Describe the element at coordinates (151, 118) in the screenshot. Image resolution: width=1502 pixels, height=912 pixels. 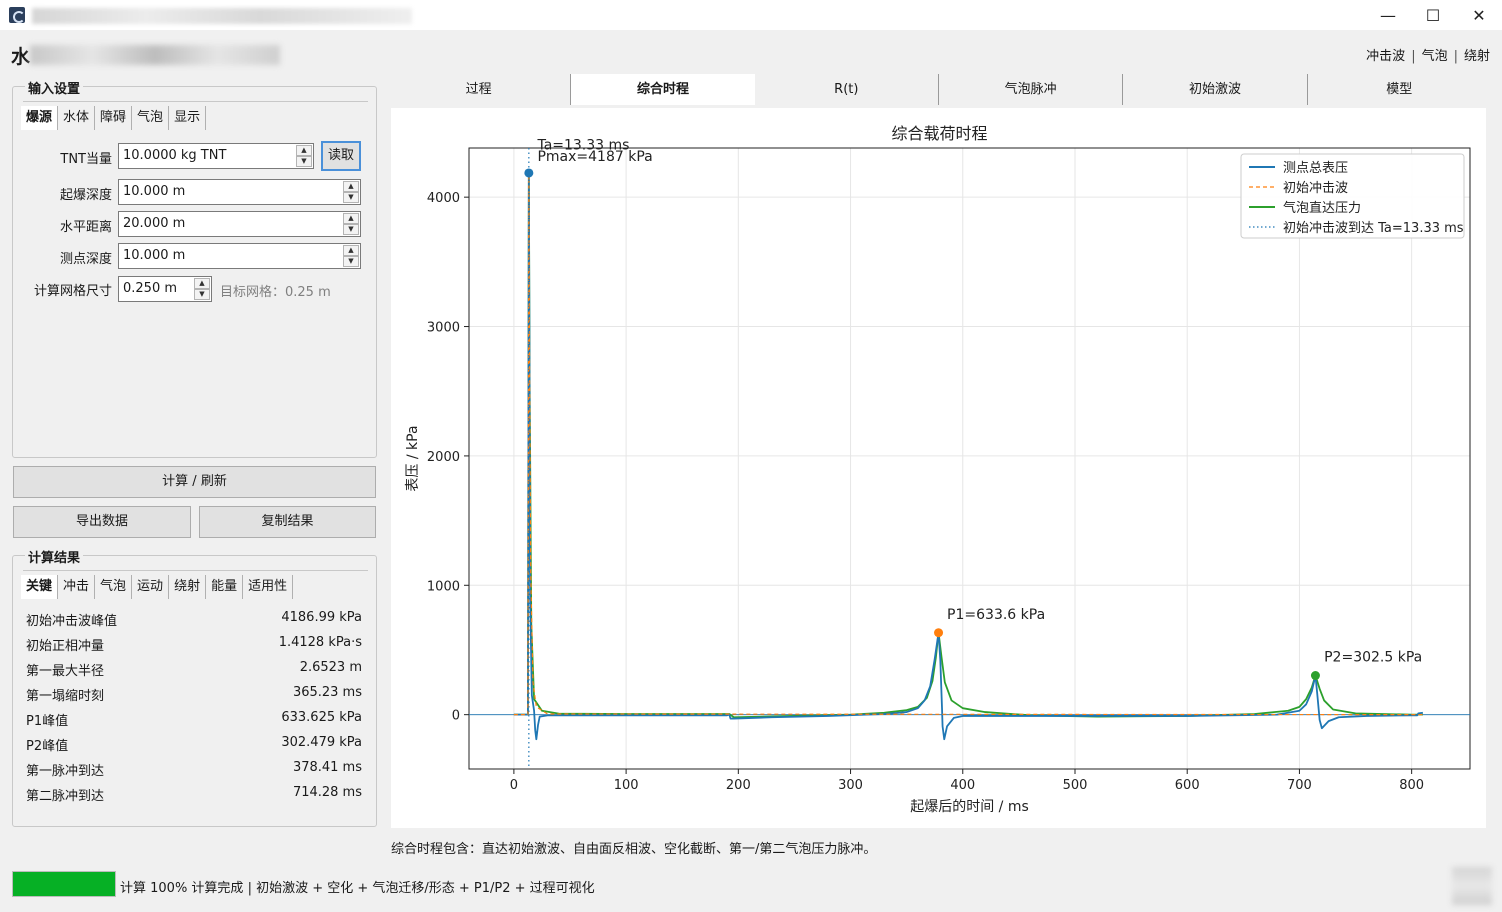
I see `tab-bubble: 气泡` at that location.